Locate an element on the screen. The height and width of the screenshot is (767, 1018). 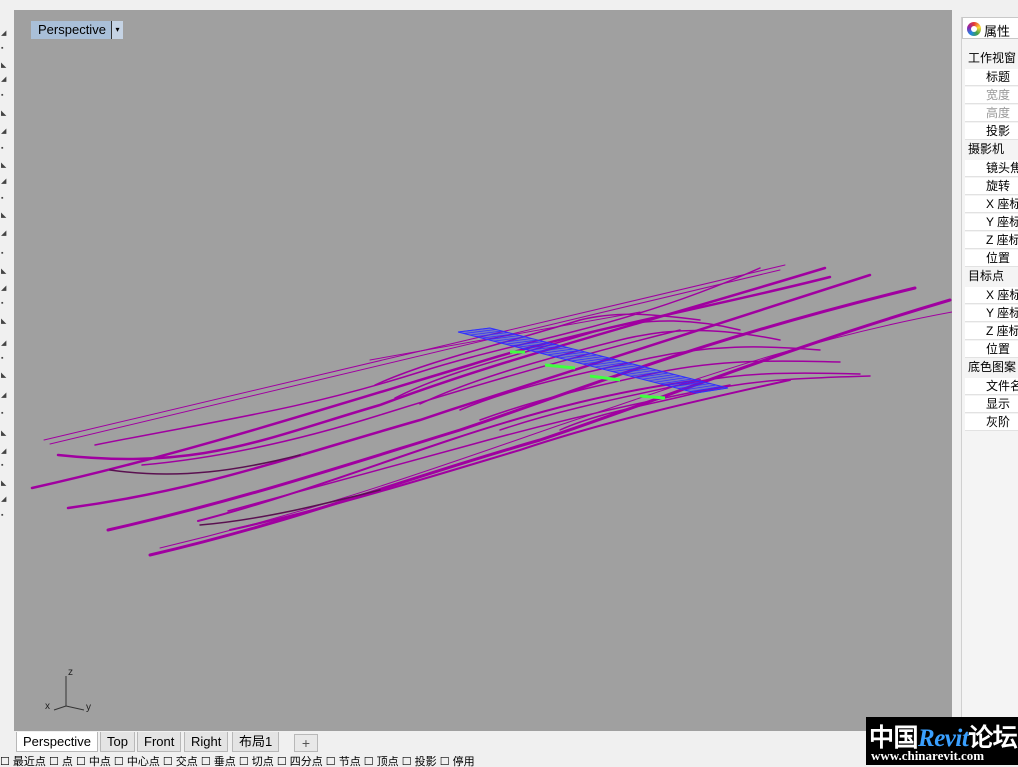
property-row: 镜头焦 is located at coordinates (991, 168).